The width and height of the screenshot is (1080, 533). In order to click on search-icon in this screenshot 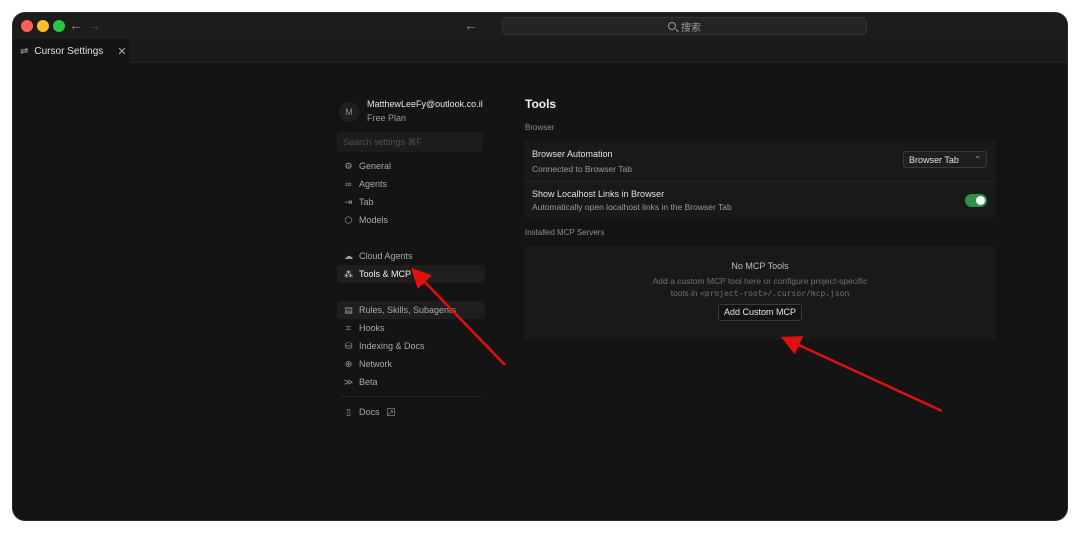, I will do `click(672, 26)`.